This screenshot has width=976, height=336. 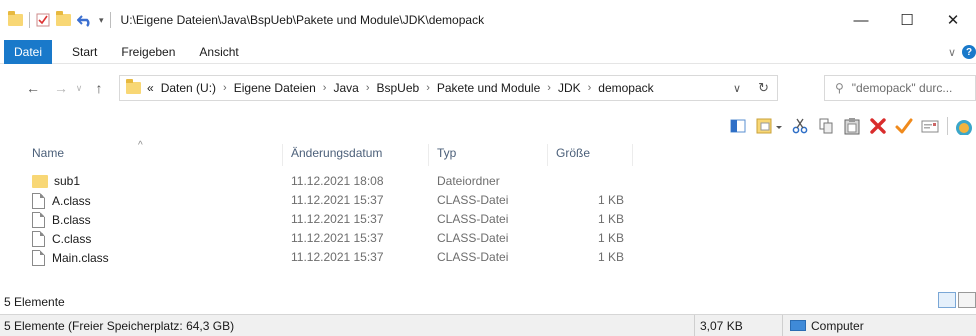 What do you see at coordinates (952, 52) in the screenshot?
I see `expand-ribbon-icon: ∨` at bounding box center [952, 52].